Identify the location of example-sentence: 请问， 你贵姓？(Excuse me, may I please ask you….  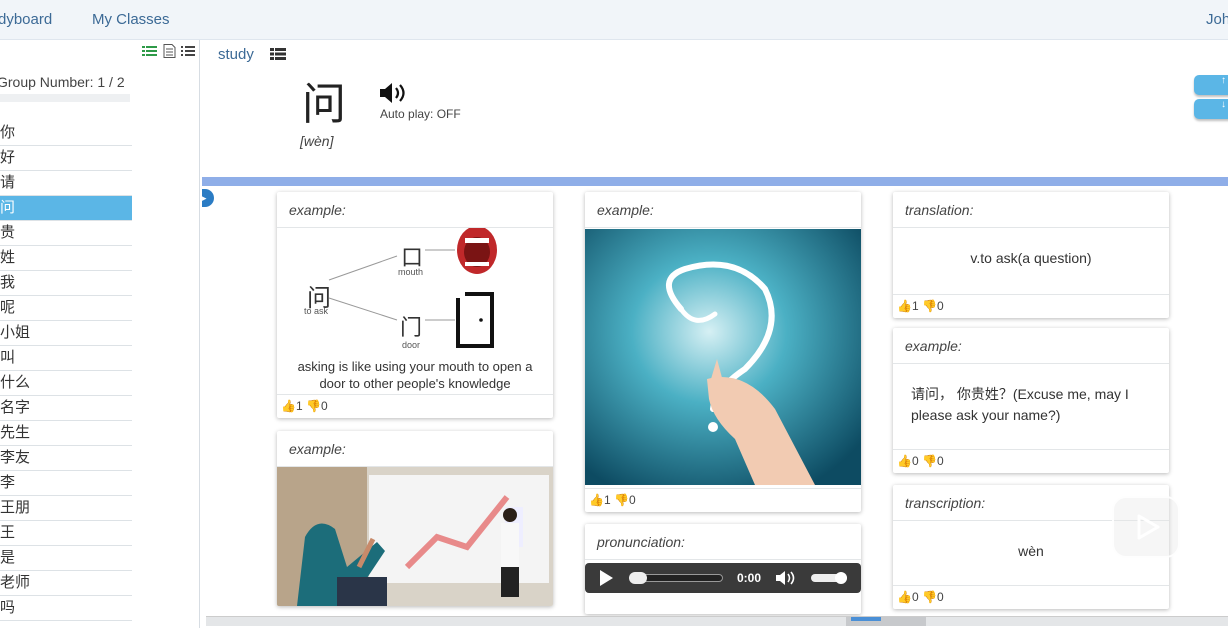
(1020, 404).